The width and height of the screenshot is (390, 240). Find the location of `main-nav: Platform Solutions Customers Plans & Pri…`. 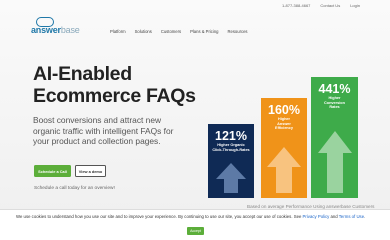

main-nav: Platform Solutions Customers Plans & Pri… is located at coordinates (179, 31).